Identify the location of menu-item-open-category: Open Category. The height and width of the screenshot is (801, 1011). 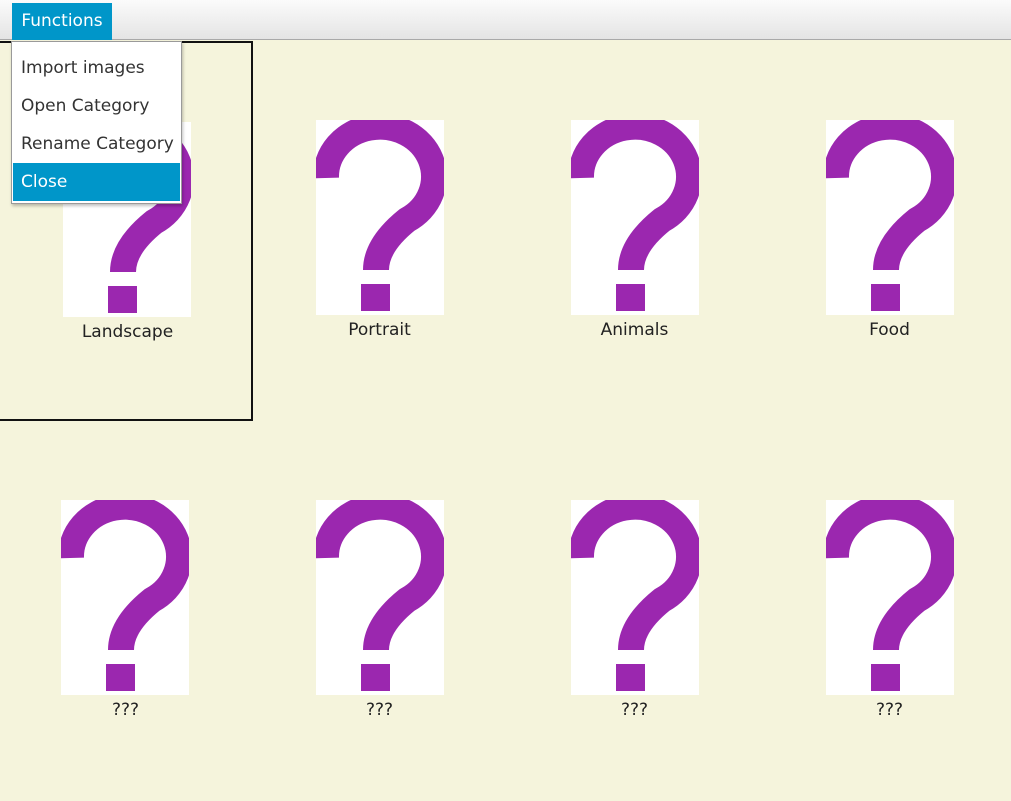
(96, 106).